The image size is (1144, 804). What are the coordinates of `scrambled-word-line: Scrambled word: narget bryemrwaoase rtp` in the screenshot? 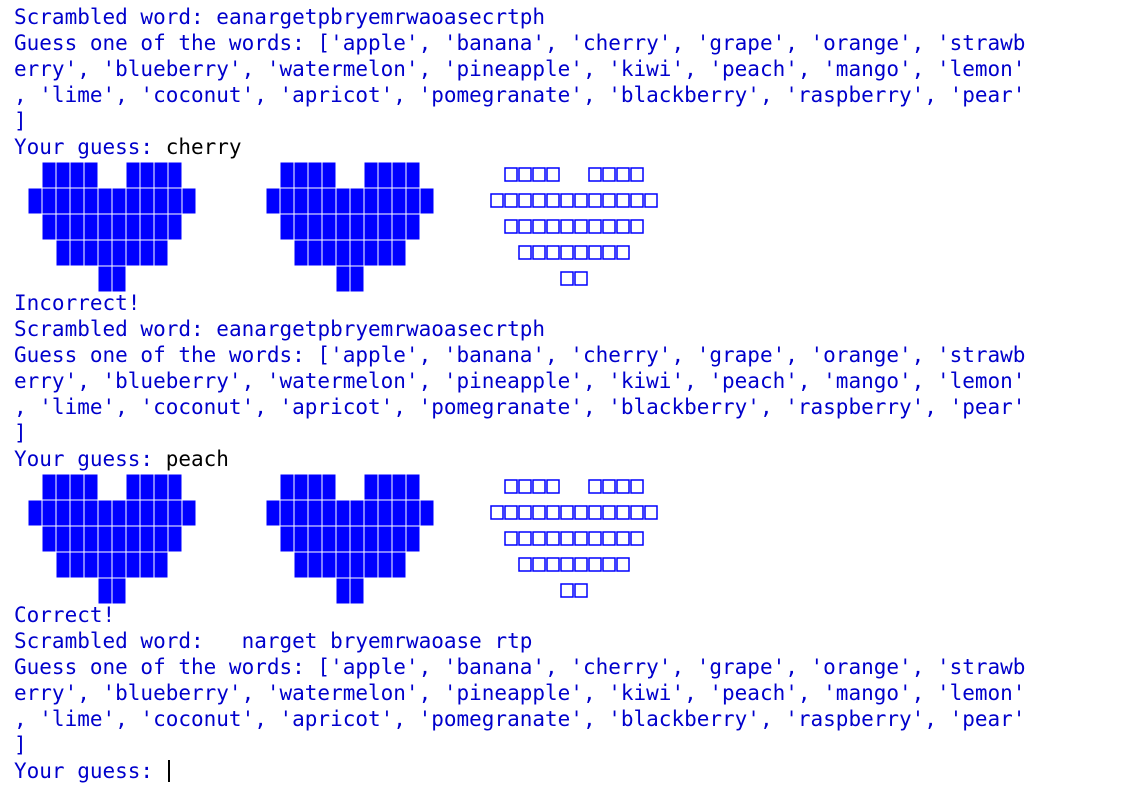 It's located at (273, 641).